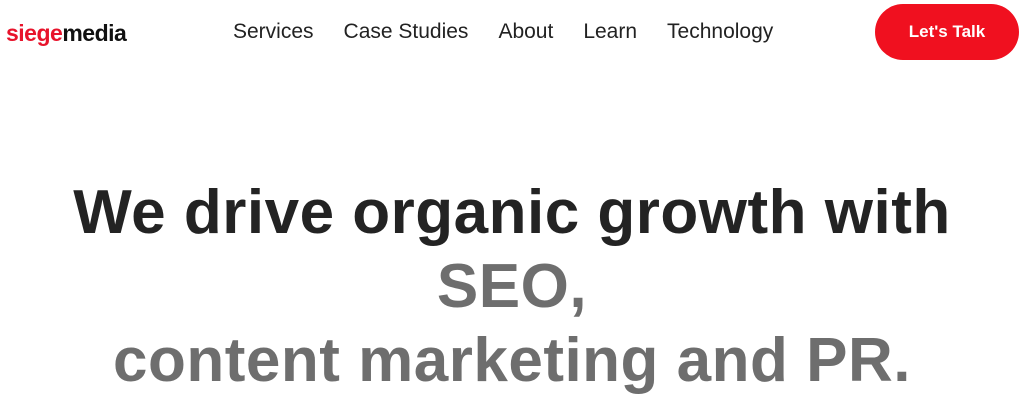 This screenshot has width=1024, height=406. Describe the element at coordinates (406, 32) in the screenshot. I see `nav-item-case-studies: Case Studies` at that location.